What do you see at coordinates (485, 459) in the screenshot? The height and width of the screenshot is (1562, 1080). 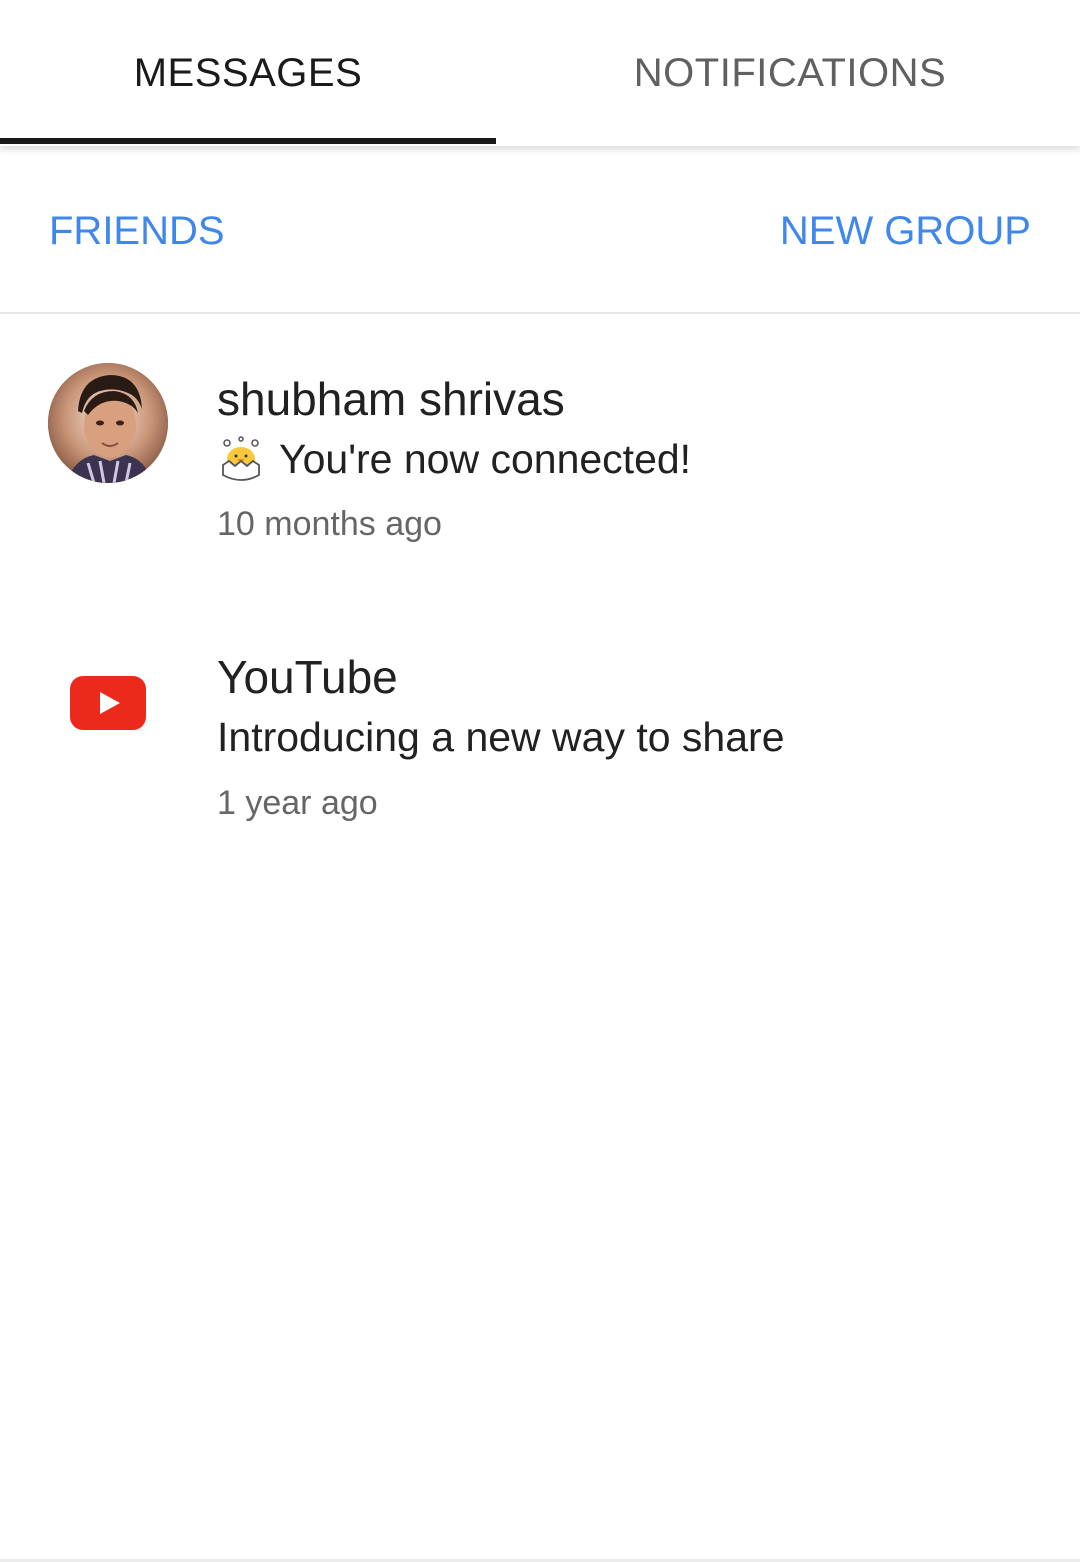 I see `conversation-preview-text: You're now connected!` at bounding box center [485, 459].